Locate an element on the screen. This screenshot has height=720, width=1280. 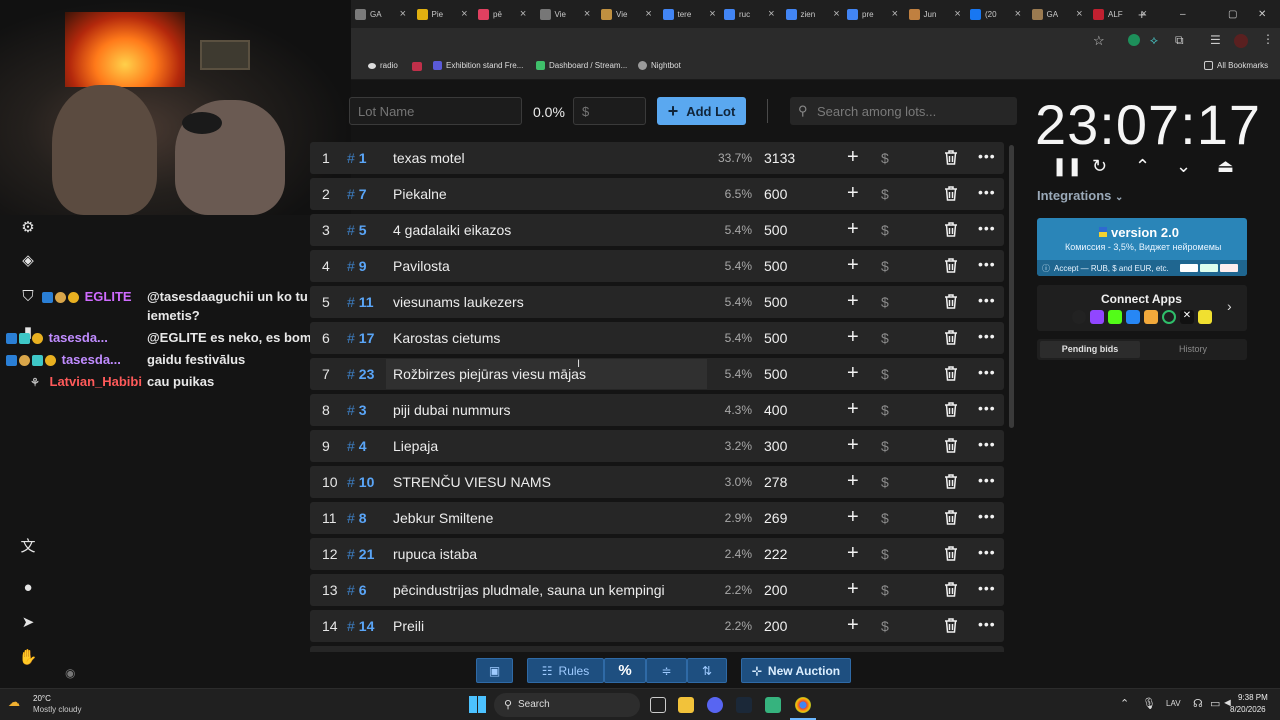
lot-row: 5 #11 viesunams laukezers 5.4% 500 + $ ••• is located at coordinates (657, 302).